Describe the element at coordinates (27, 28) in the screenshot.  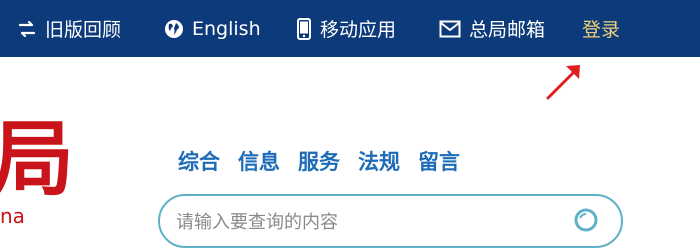
I see `swap-icon` at that location.